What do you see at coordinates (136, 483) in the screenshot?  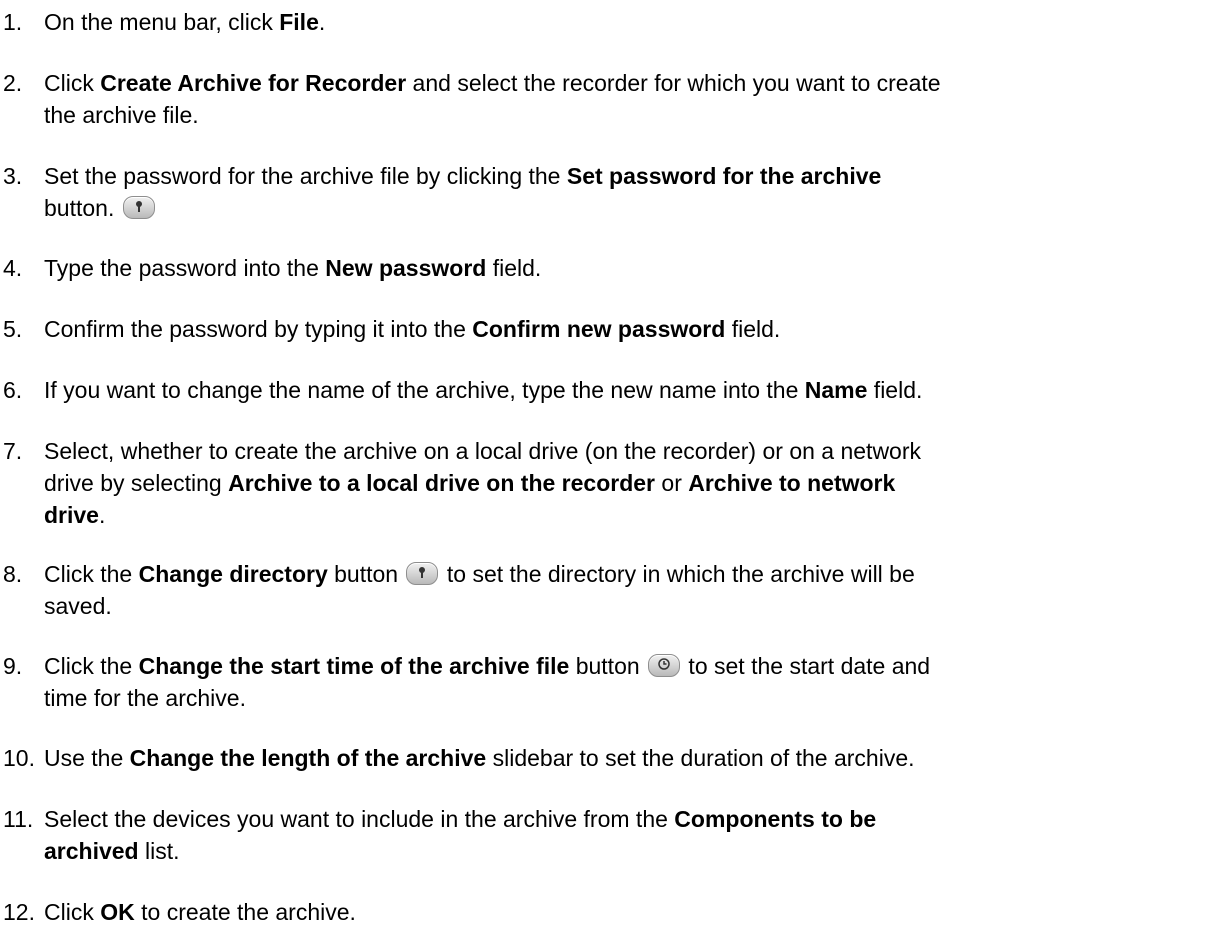 I see `text-run: drive by selecting` at bounding box center [136, 483].